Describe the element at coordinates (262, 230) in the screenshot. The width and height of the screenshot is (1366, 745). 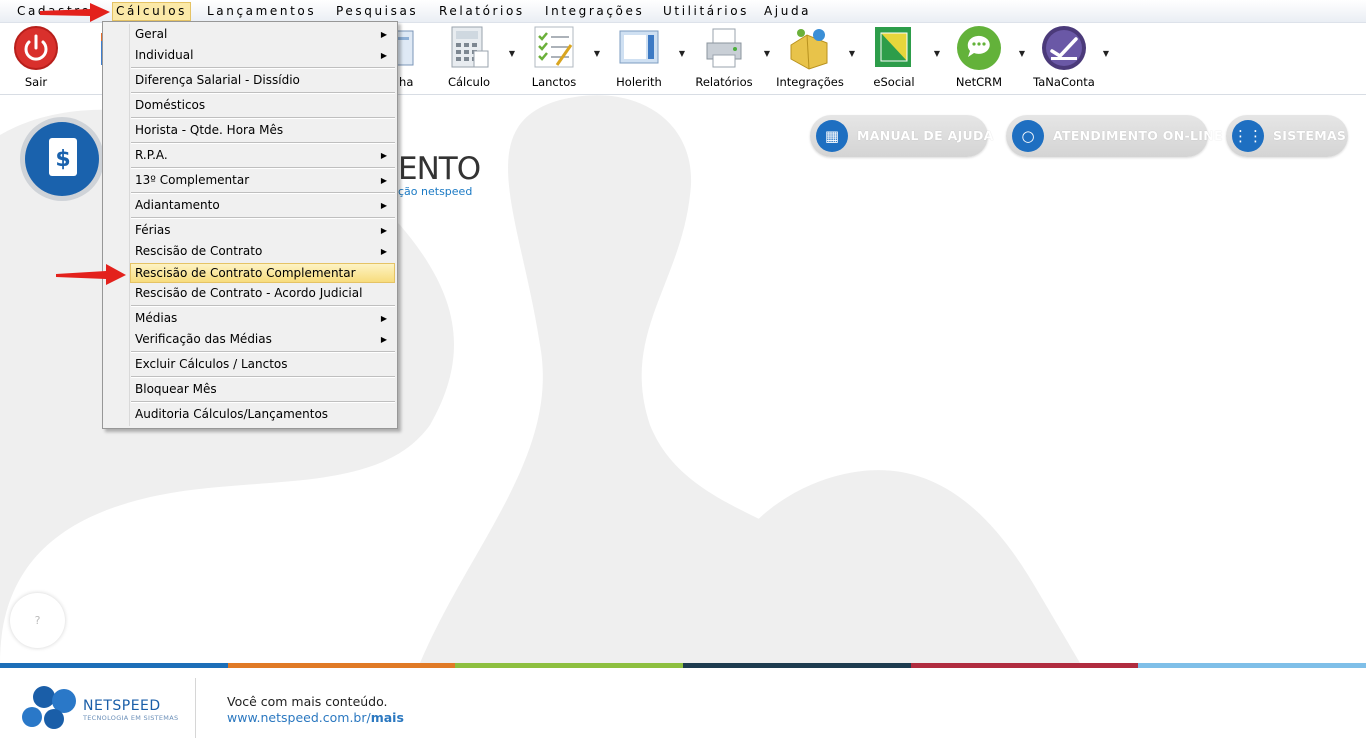
I see `menu-item-ferias: Férias ▶` at that location.